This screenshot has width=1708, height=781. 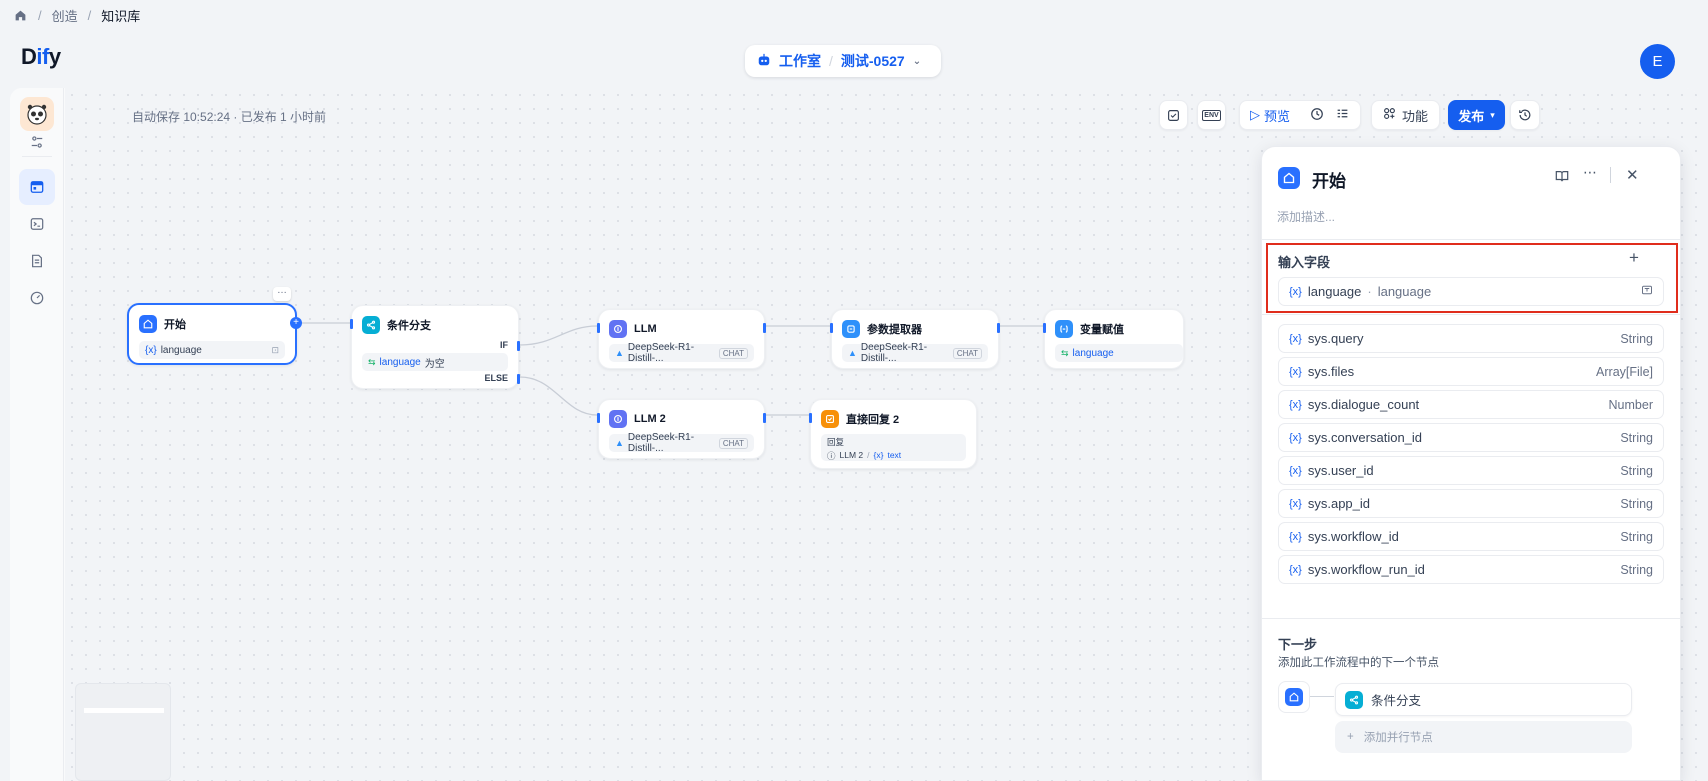 I want to click on system-variable-row: {x} sys.files Array[File], so click(x=1471, y=371).